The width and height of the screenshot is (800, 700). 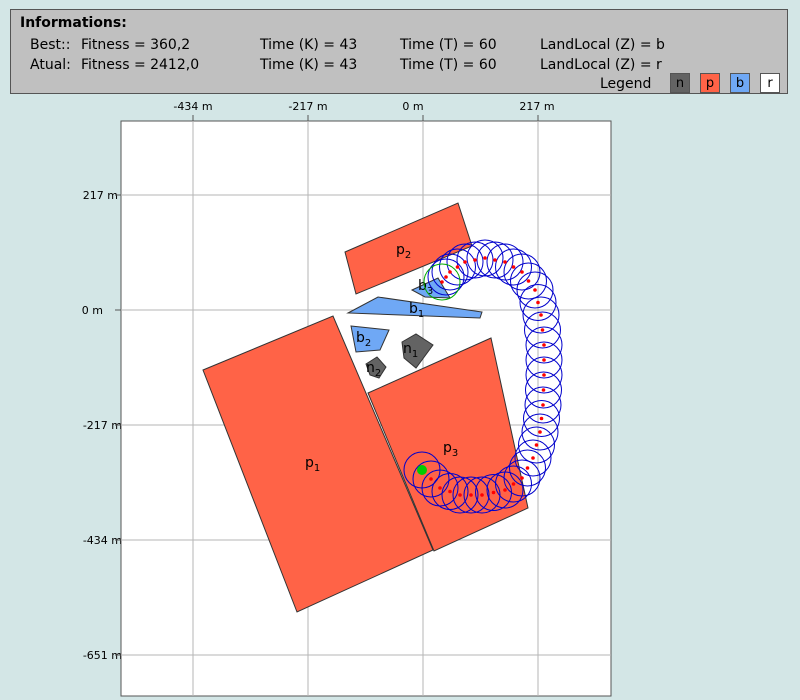 What do you see at coordinates (192, 106) in the screenshot?
I see `x-tick-label: -434 m` at bounding box center [192, 106].